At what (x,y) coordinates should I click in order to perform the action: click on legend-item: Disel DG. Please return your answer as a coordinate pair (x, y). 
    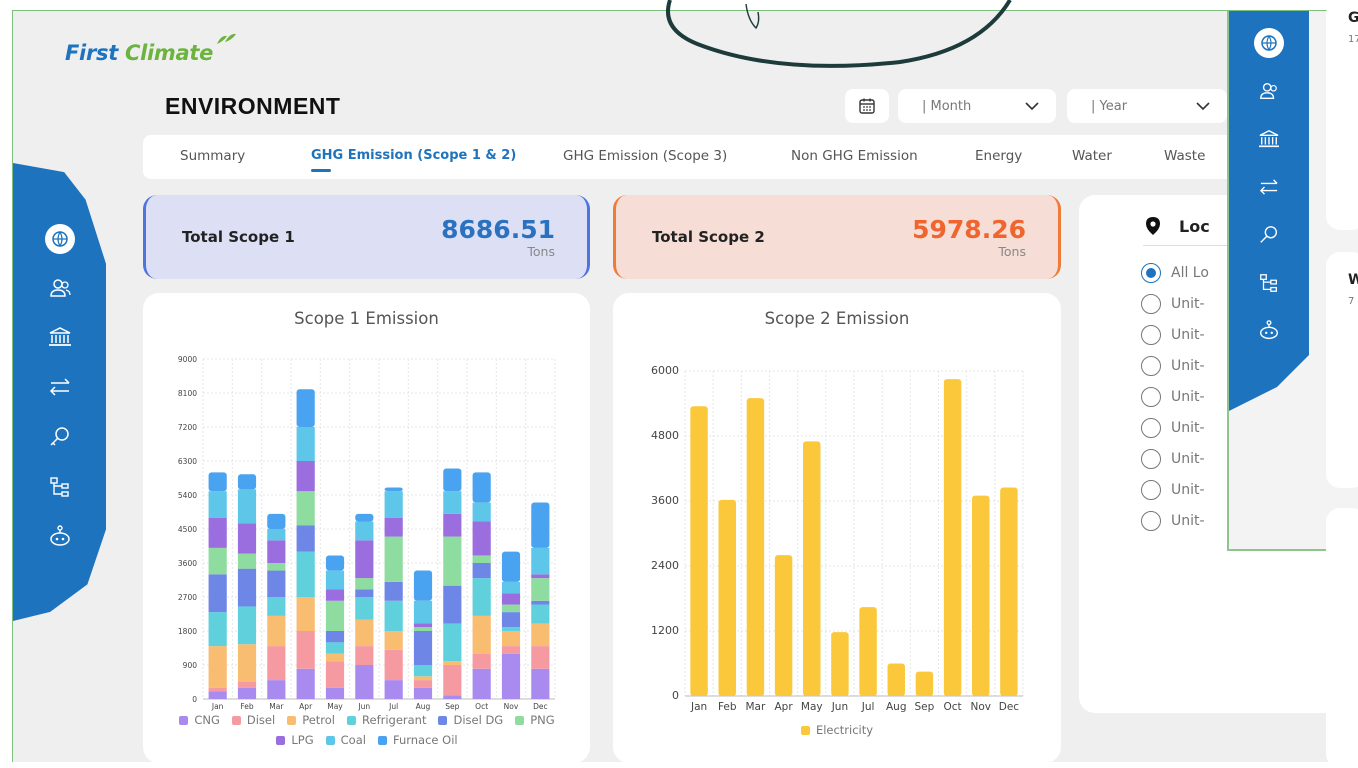
    Looking at the image, I should click on (470, 720).